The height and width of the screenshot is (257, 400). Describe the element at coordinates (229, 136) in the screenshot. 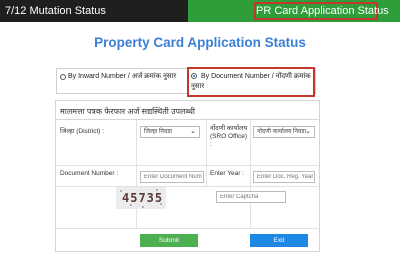

I see `sro-label: नोंदणी कार्यालय (SRO Office) :` at that location.